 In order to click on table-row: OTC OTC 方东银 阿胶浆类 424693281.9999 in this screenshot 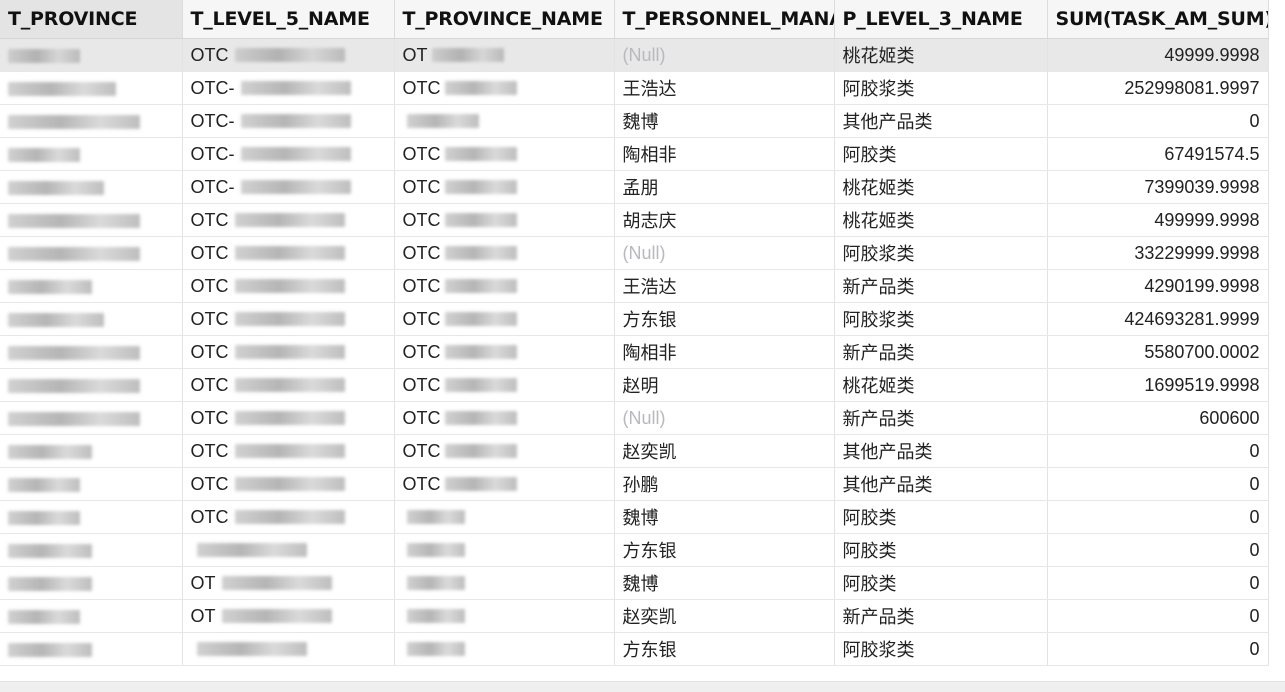, I will do `click(634, 319)`.